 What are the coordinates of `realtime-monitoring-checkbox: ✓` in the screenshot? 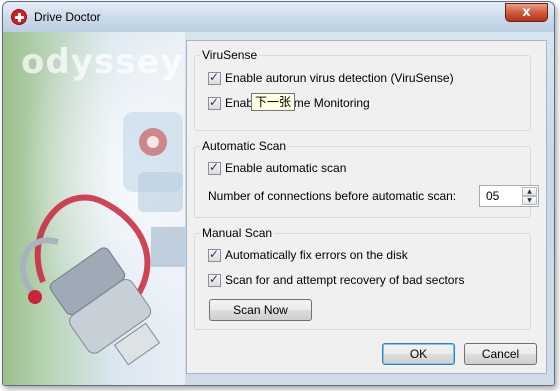 It's located at (214, 102).